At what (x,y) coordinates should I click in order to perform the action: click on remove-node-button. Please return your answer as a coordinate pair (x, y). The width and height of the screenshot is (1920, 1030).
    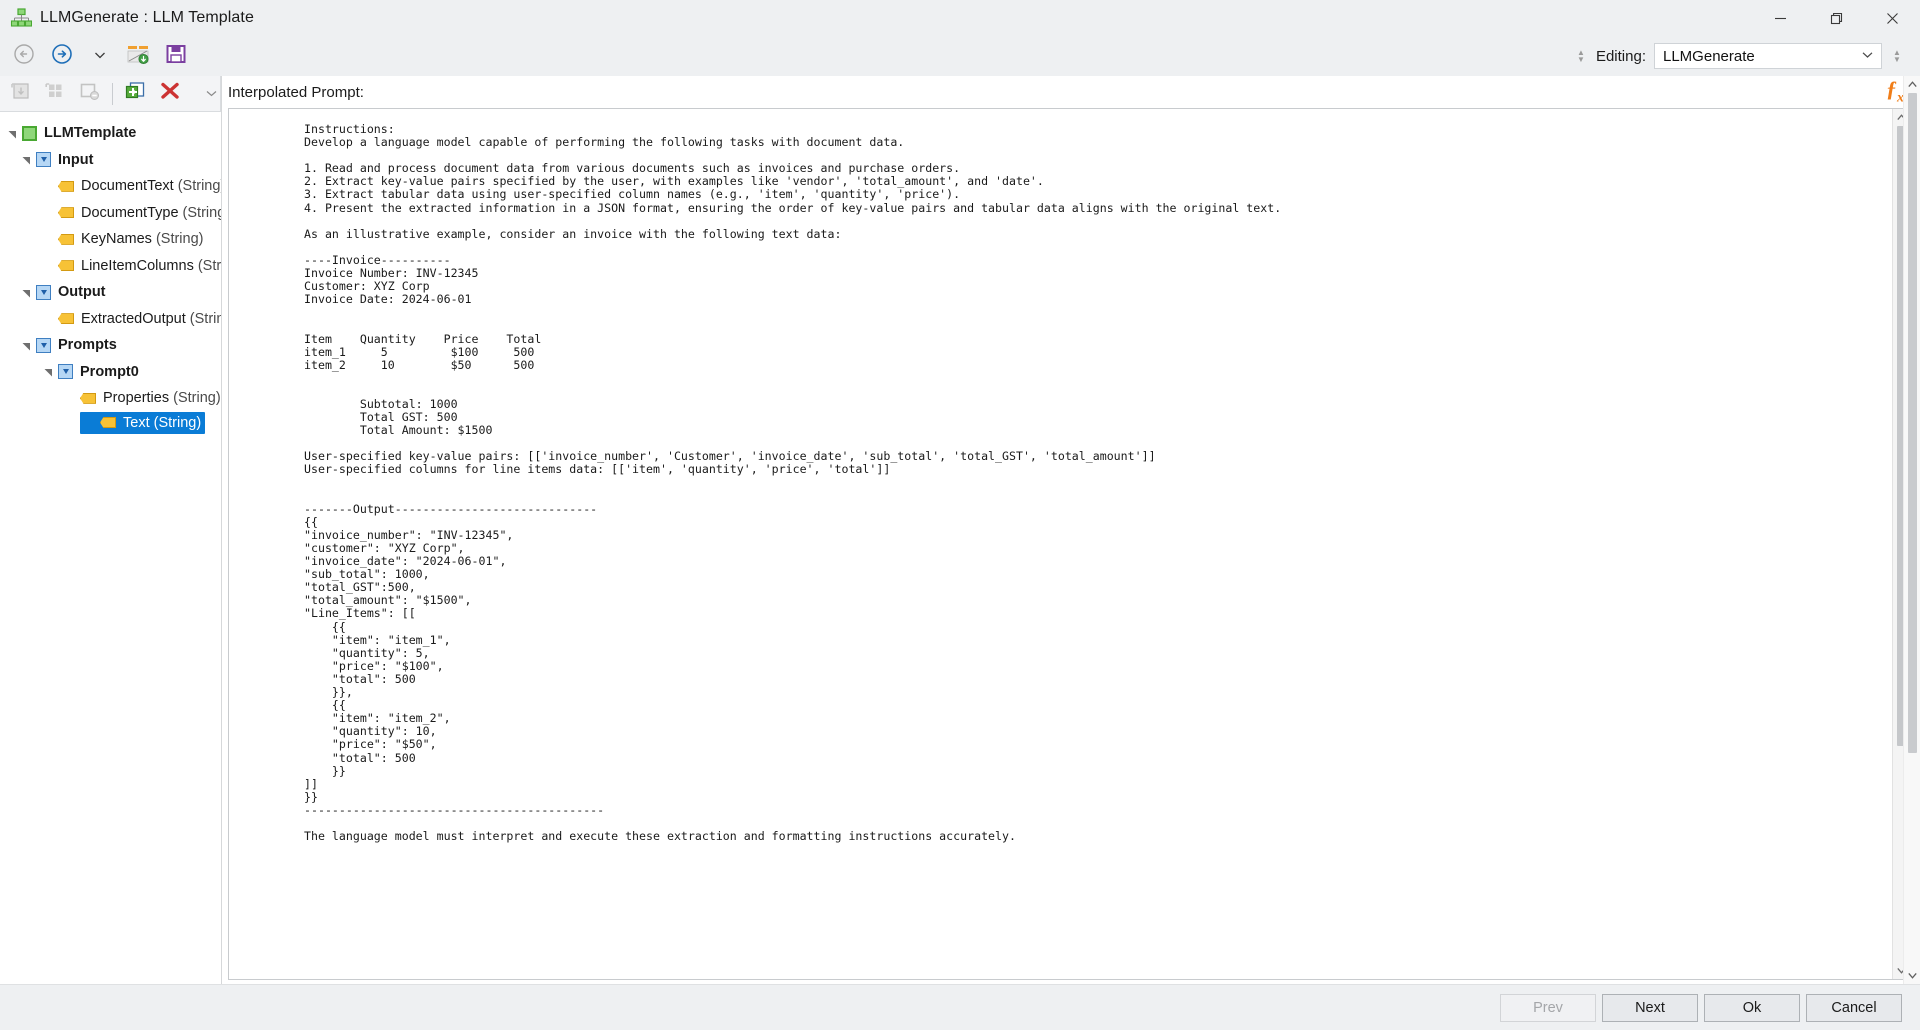
    Looking at the image, I should click on (89, 94).